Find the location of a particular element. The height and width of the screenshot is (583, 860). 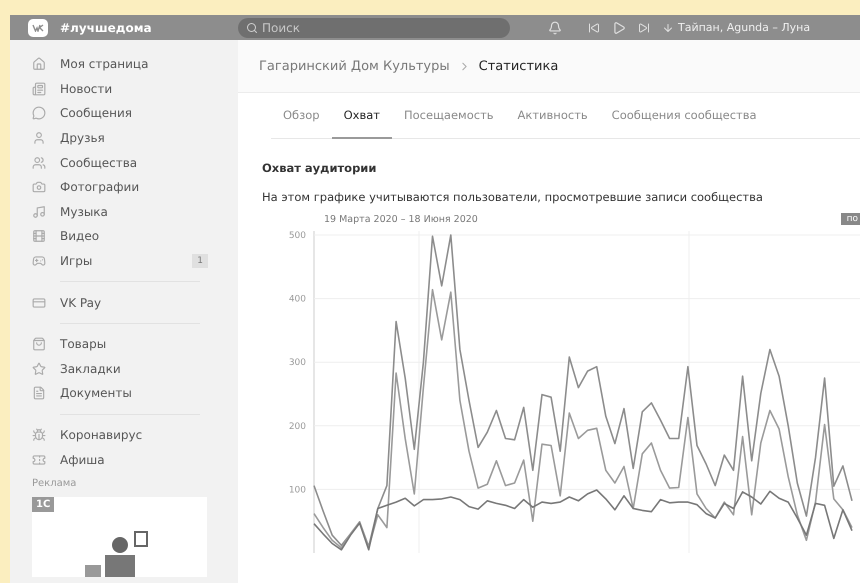

date-range: 19 Марта 2020 – 18 Июня 2020 is located at coordinates (401, 219).